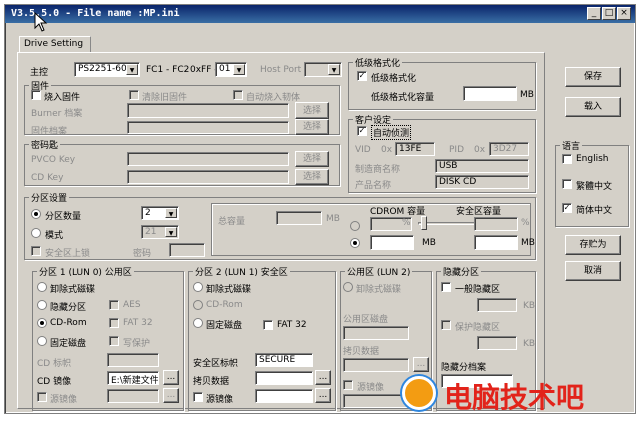 The height and width of the screenshot is (421, 640). I want to click on p2-fixed-radio, so click(198, 323).